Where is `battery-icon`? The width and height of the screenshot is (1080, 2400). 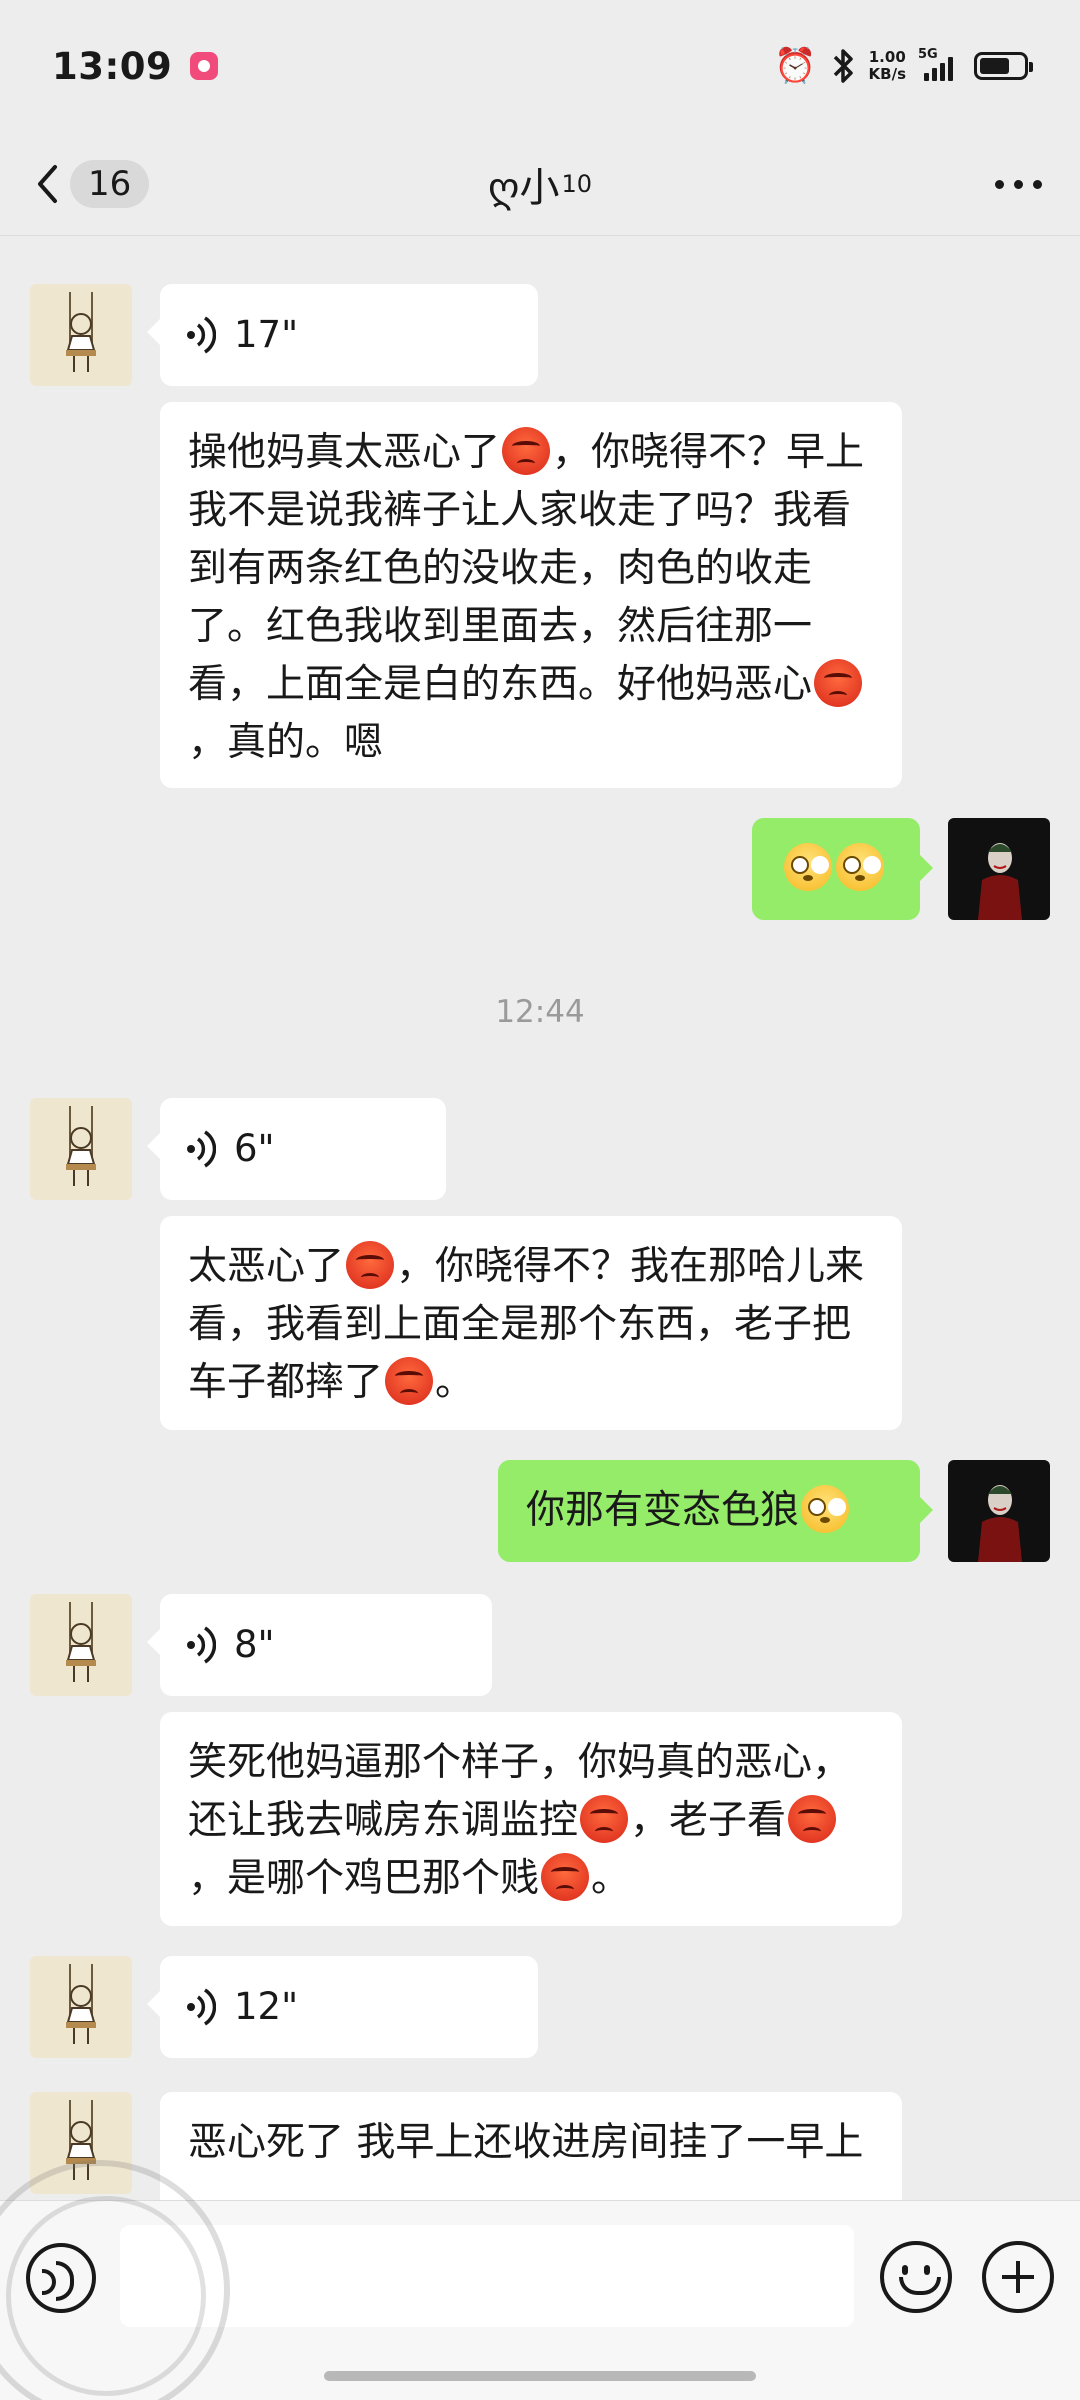 battery-icon is located at coordinates (1003, 66).